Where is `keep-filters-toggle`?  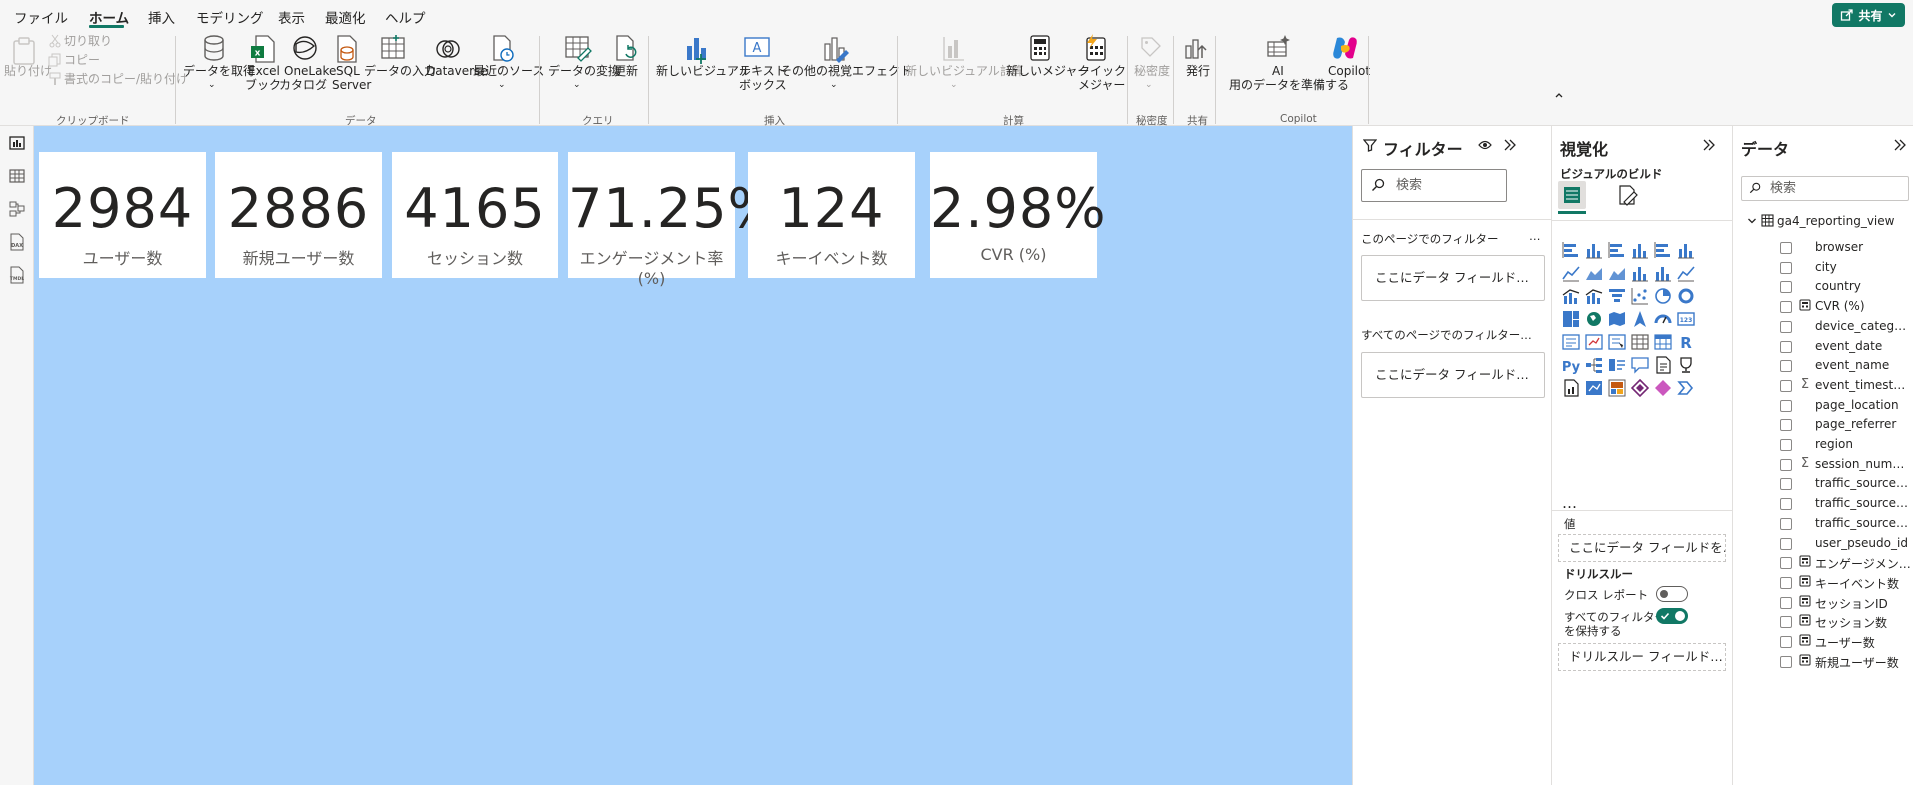
keep-filters-toggle is located at coordinates (1672, 616).